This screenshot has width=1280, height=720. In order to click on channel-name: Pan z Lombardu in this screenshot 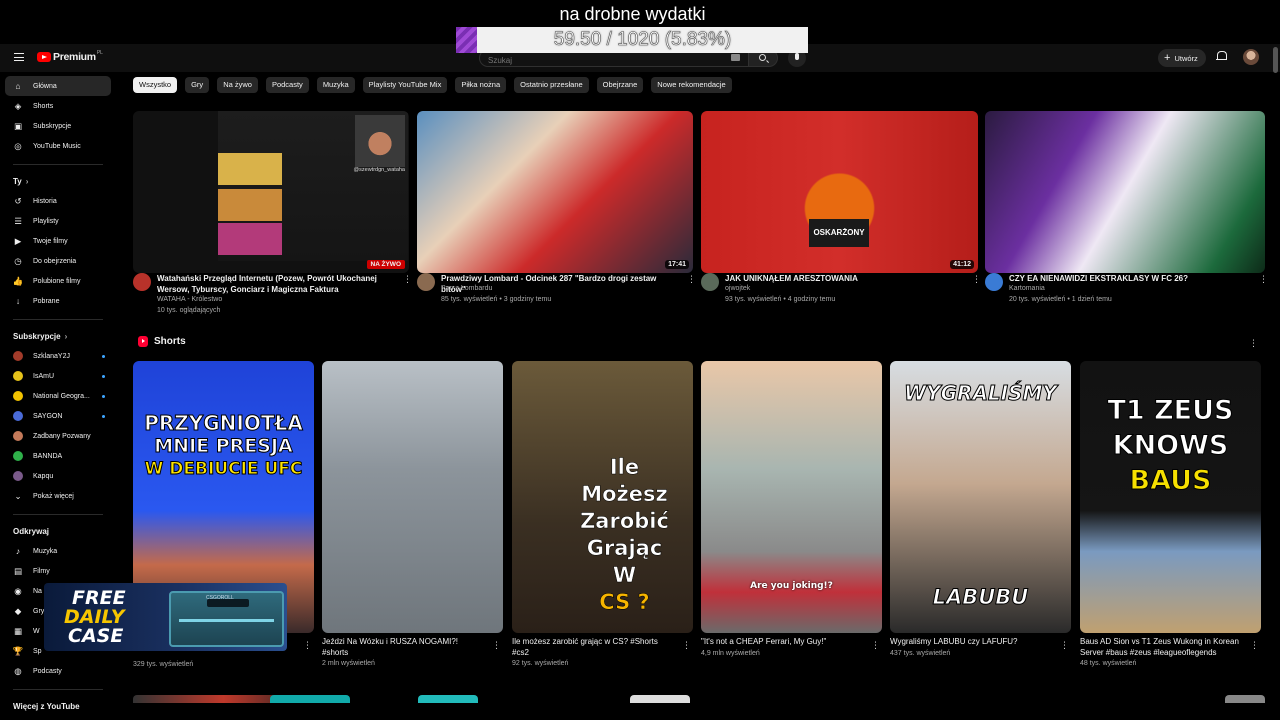, I will do `click(466, 288)`.